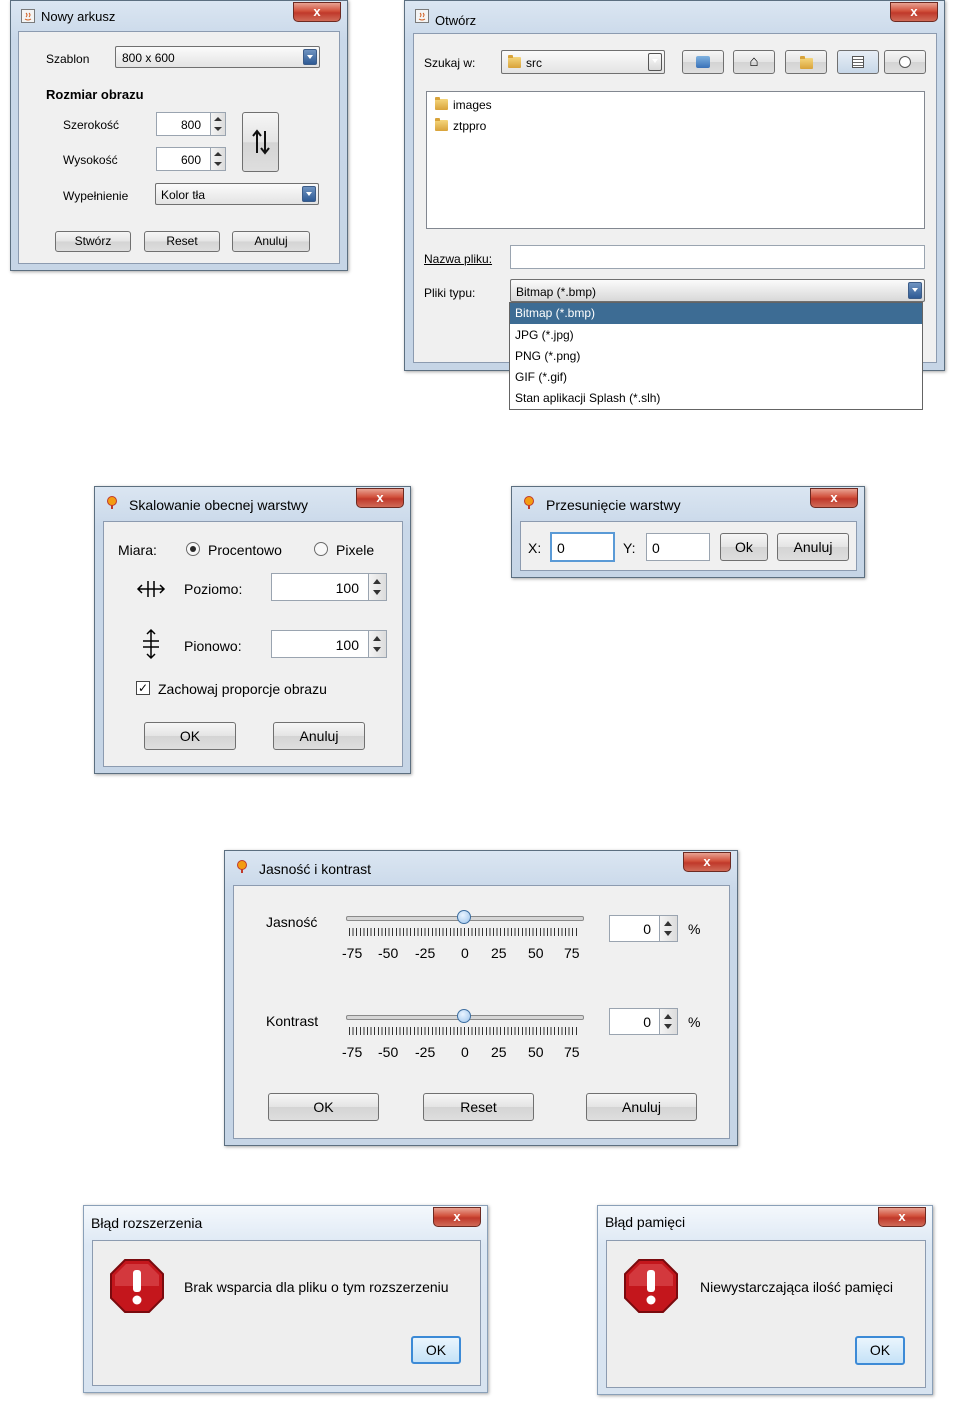 The image size is (961, 1413). What do you see at coordinates (147, 1223) in the screenshot?
I see `window-title: Błąd rozszerzenia` at bounding box center [147, 1223].